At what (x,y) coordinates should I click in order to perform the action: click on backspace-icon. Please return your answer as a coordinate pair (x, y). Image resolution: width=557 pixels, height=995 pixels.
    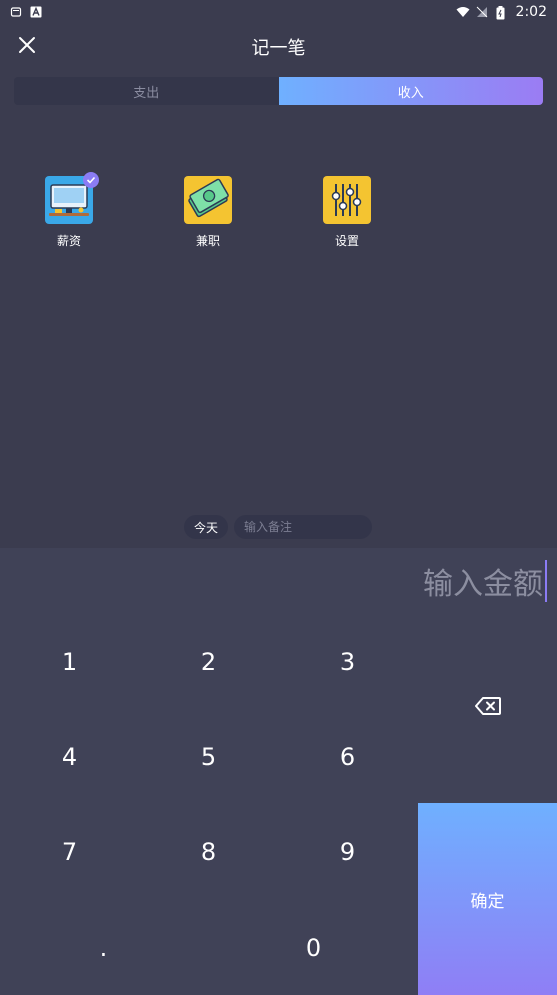
    Looking at the image, I should click on (487, 707).